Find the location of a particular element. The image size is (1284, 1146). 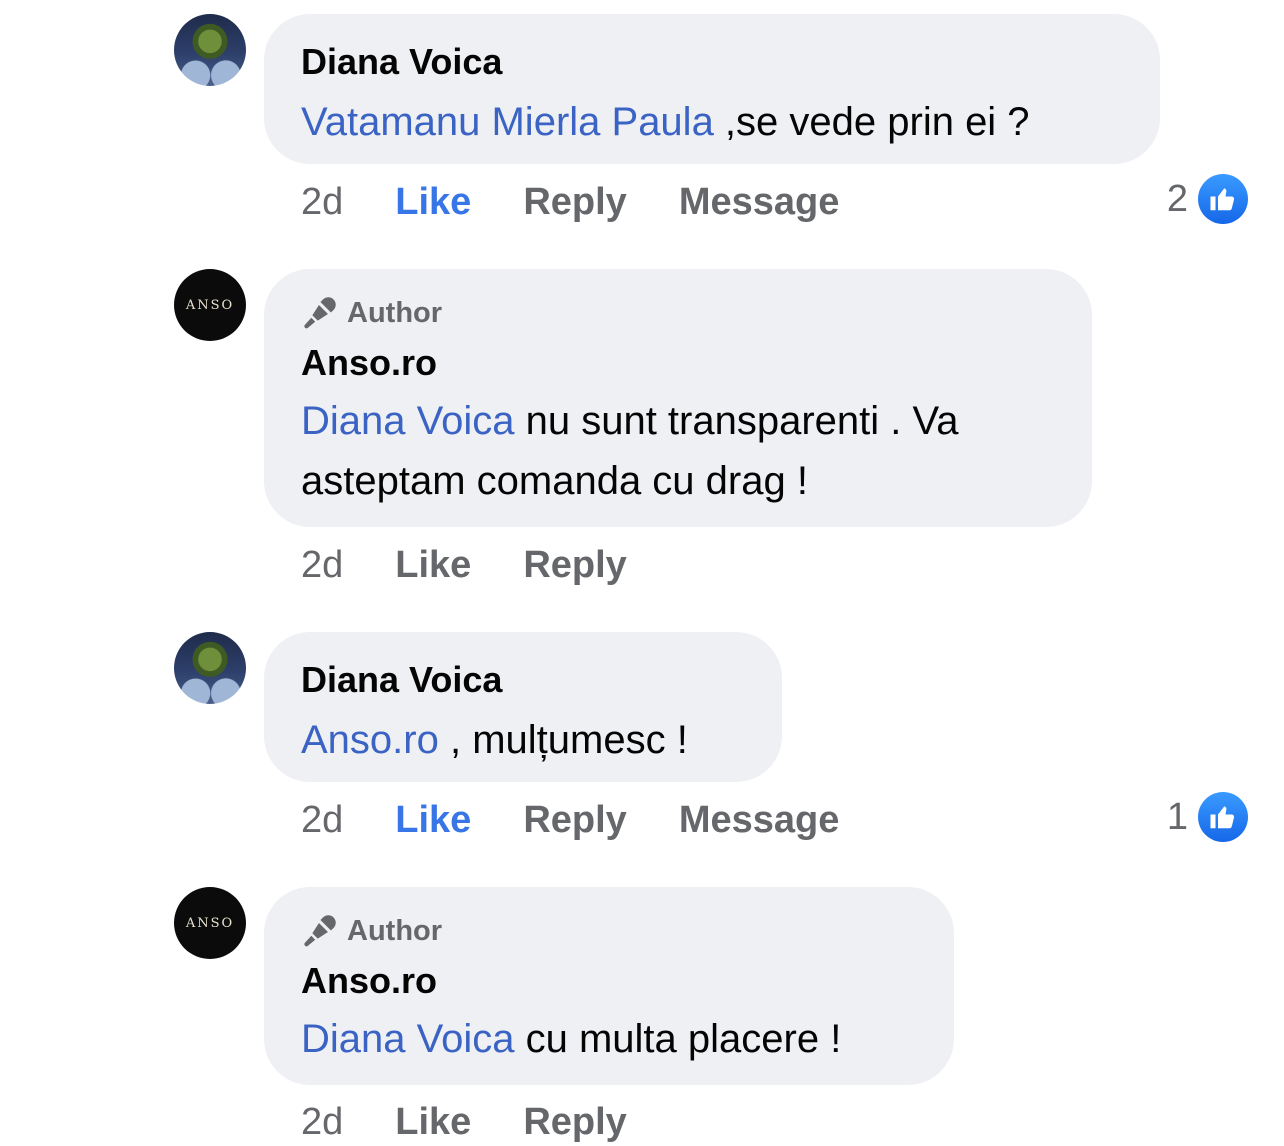

comment-text: Diana Voica cu multa placere ! is located at coordinates (609, 1039).